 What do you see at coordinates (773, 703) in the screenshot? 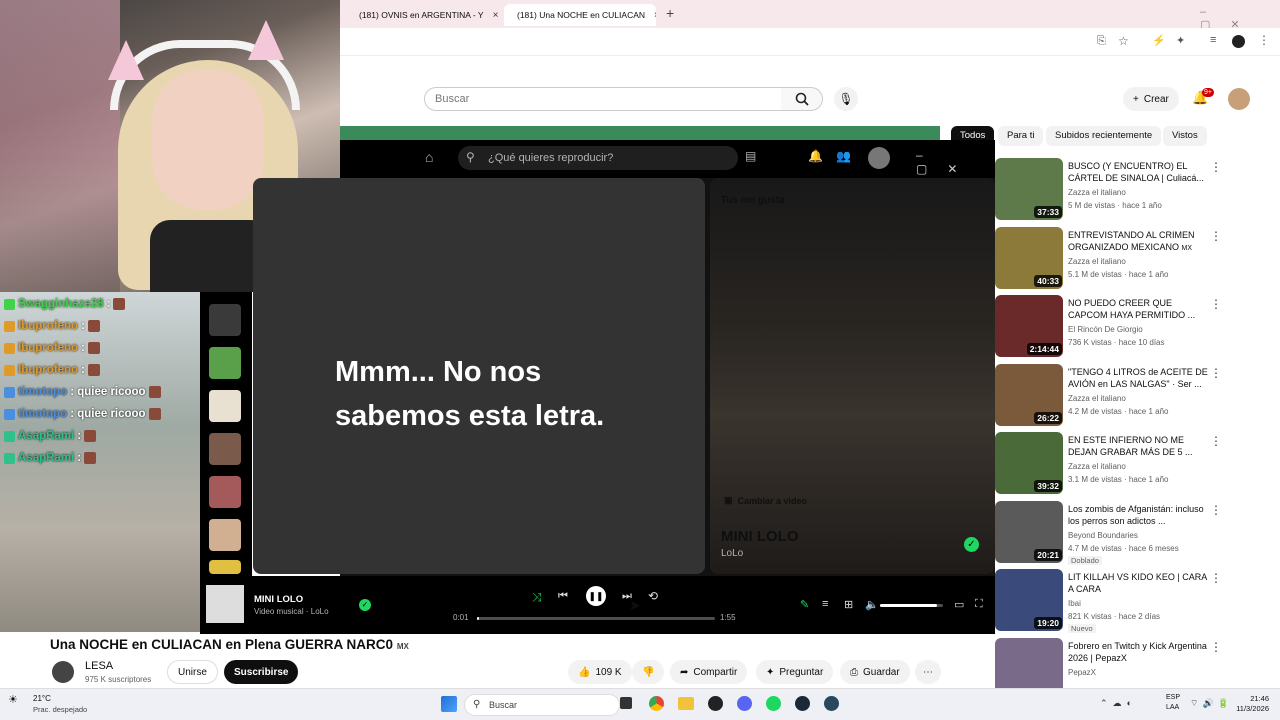
I see `spotify-icon` at bounding box center [773, 703].